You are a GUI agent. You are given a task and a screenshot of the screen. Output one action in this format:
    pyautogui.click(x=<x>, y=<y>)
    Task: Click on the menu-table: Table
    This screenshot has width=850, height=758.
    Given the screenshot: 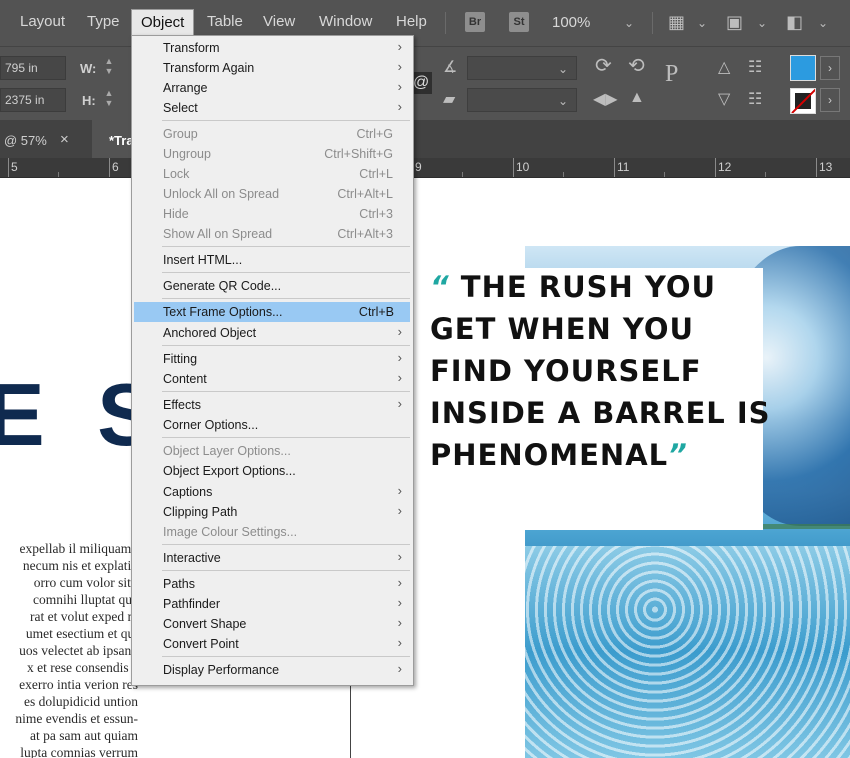 What is the action you would take?
    pyautogui.click(x=225, y=21)
    